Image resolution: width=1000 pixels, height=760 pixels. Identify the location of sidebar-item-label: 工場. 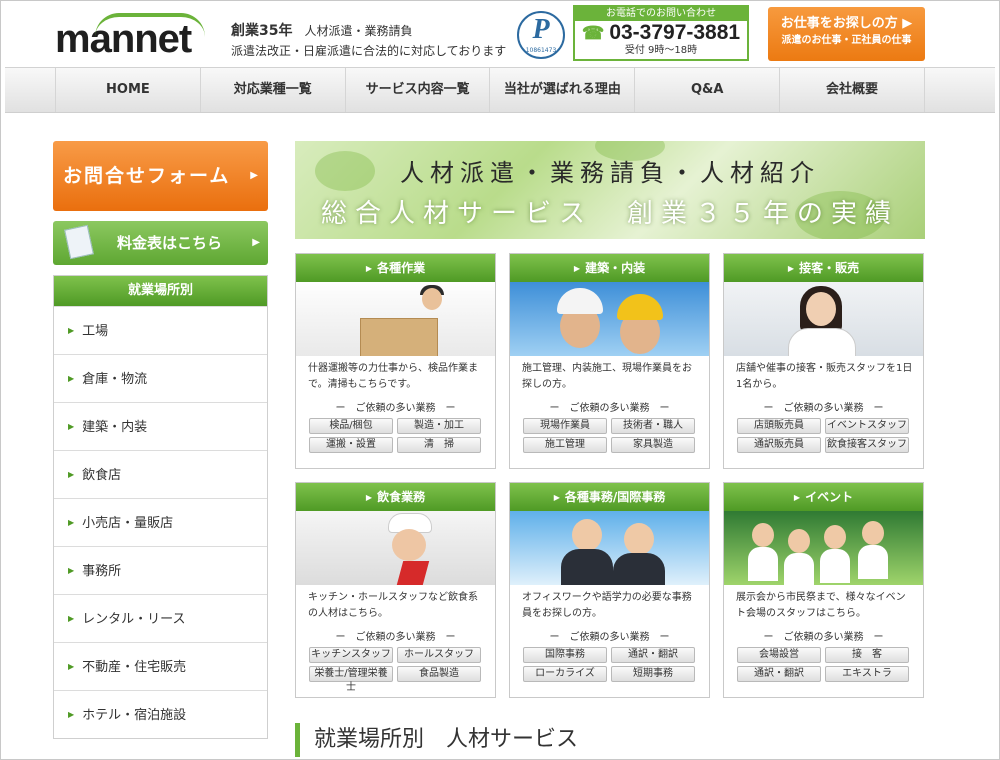
(95, 331).